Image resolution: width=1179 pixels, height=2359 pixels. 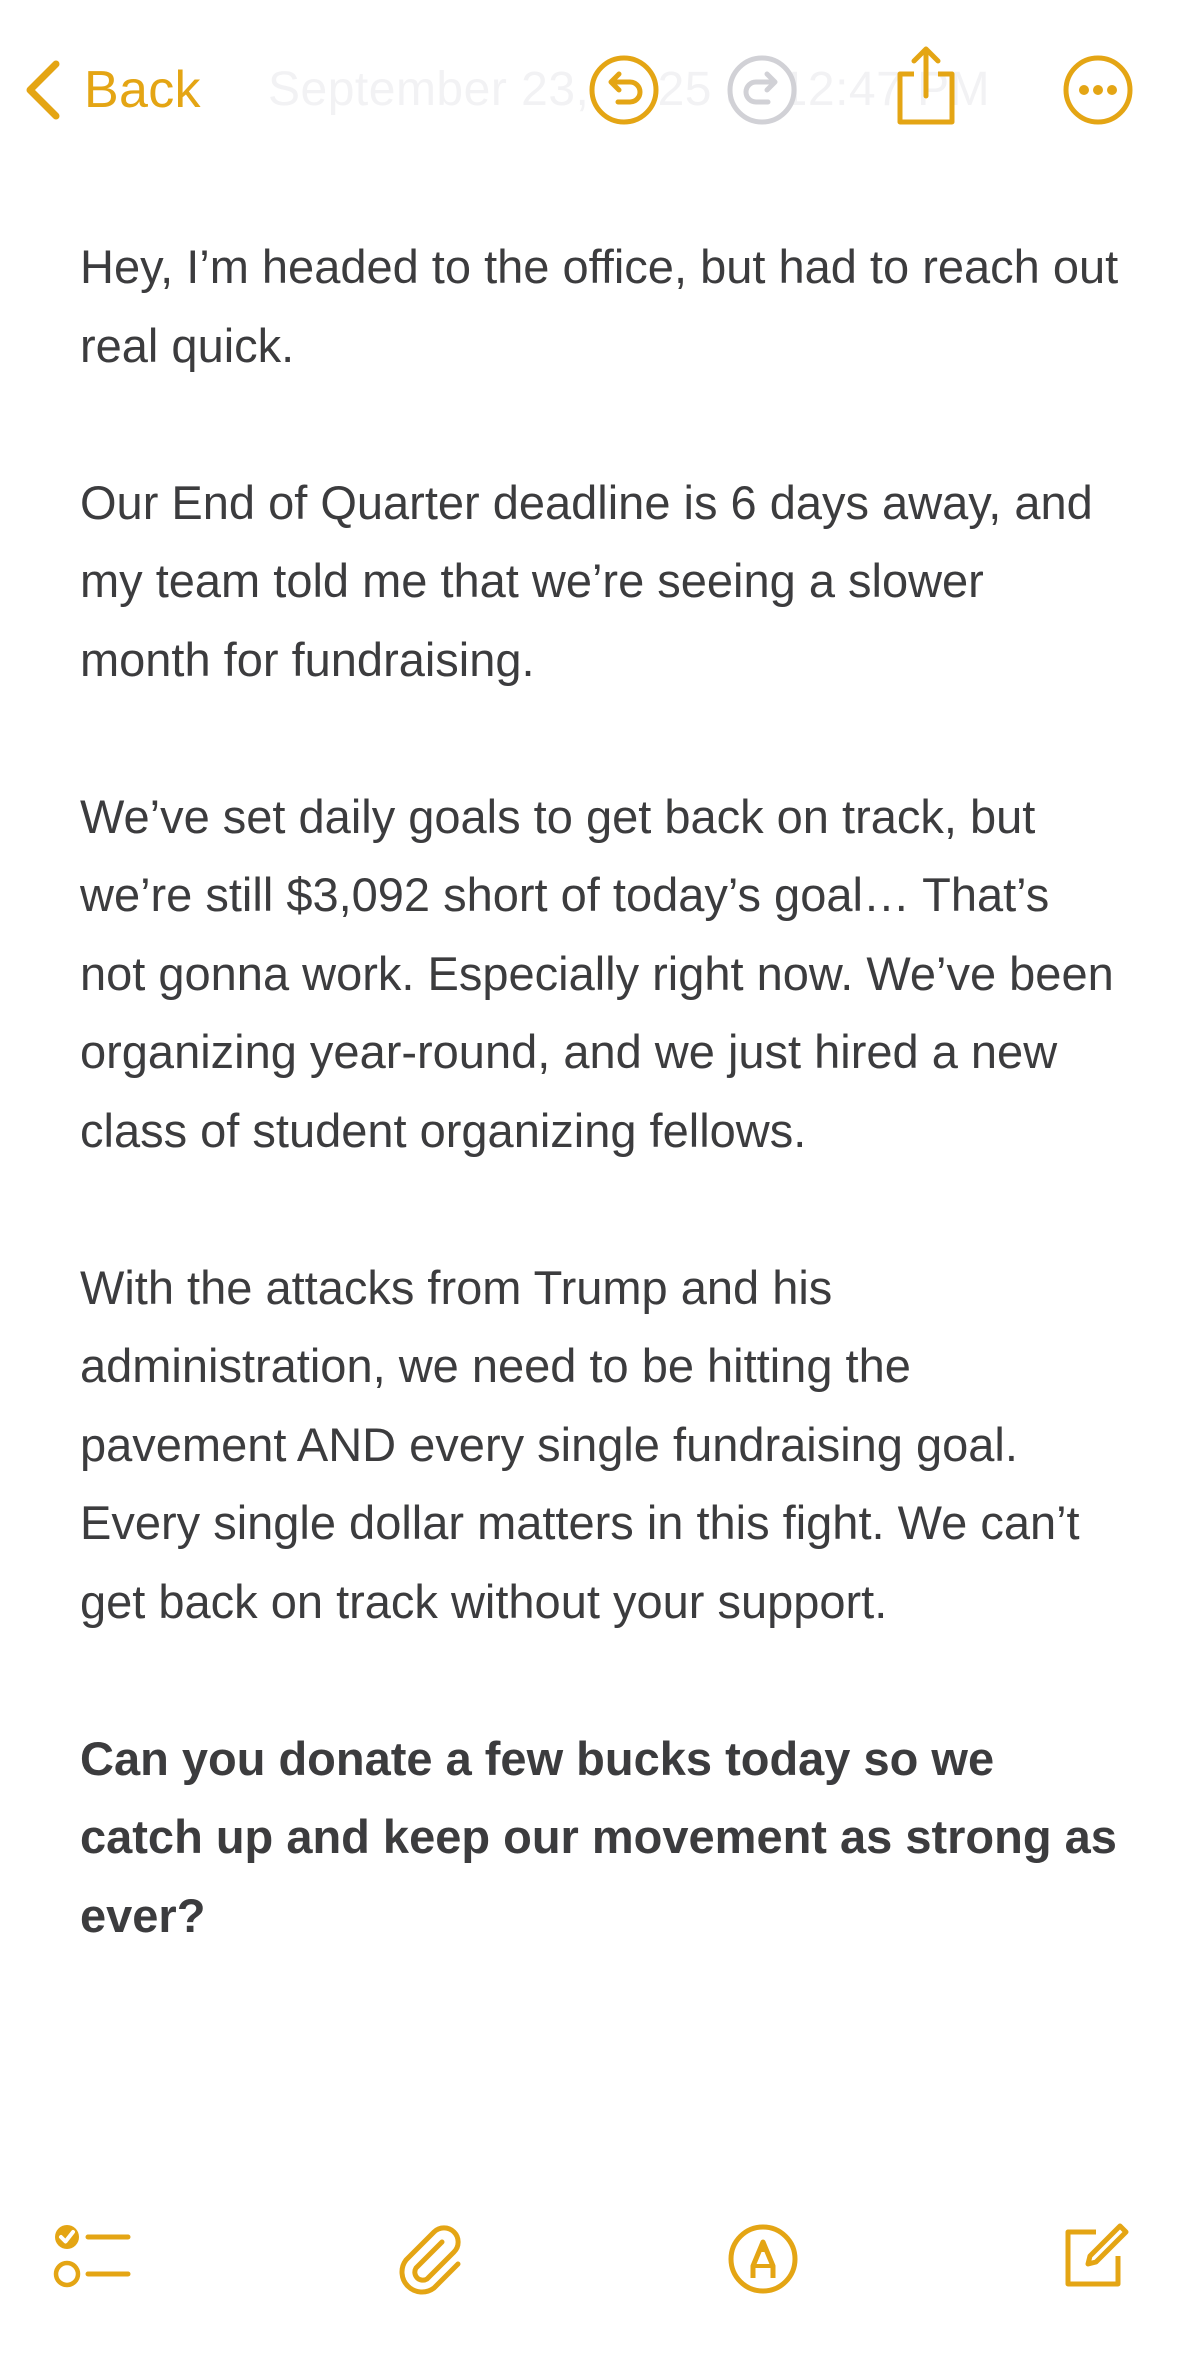 What do you see at coordinates (43, 90) in the screenshot?
I see `chevron-left-icon` at bounding box center [43, 90].